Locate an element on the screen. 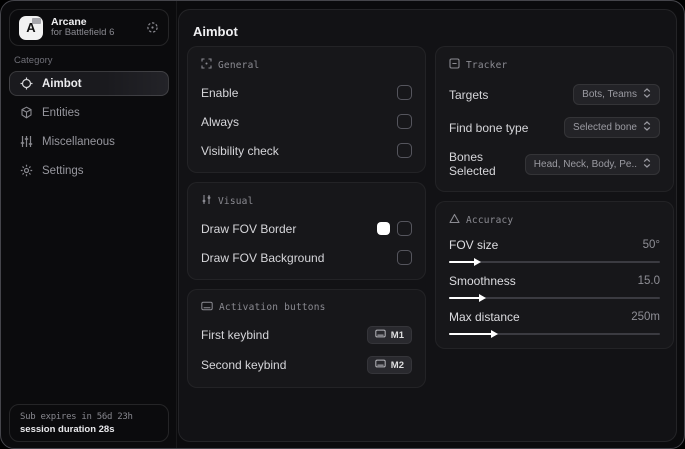  setting-row: Bones Selected Head, Neck, Body, Pe.. is located at coordinates (554, 164).